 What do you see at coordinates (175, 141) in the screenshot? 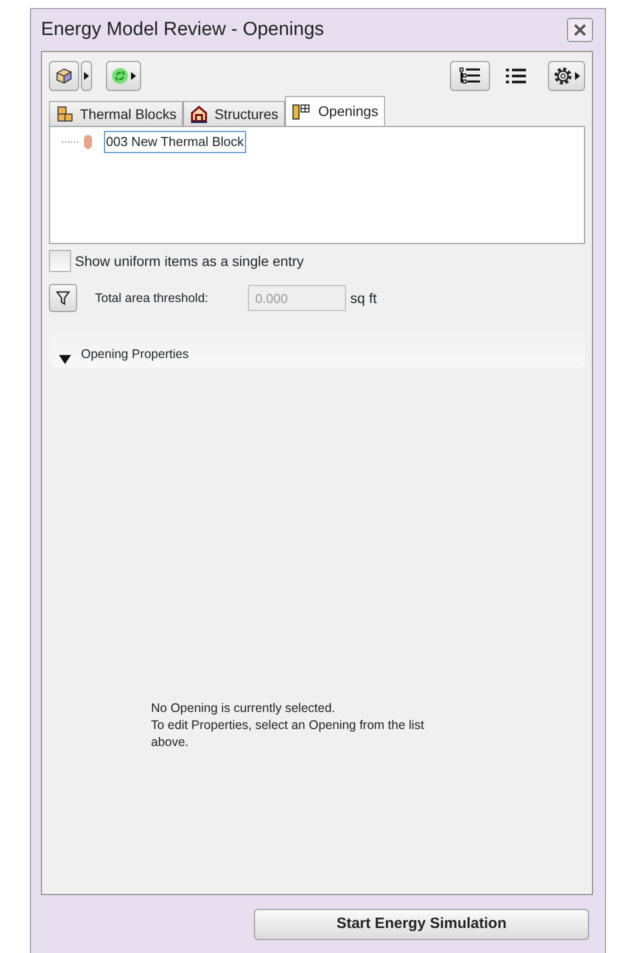
I see `tree-item: 003 New Thermal Block` at bounding box center [175, 141].